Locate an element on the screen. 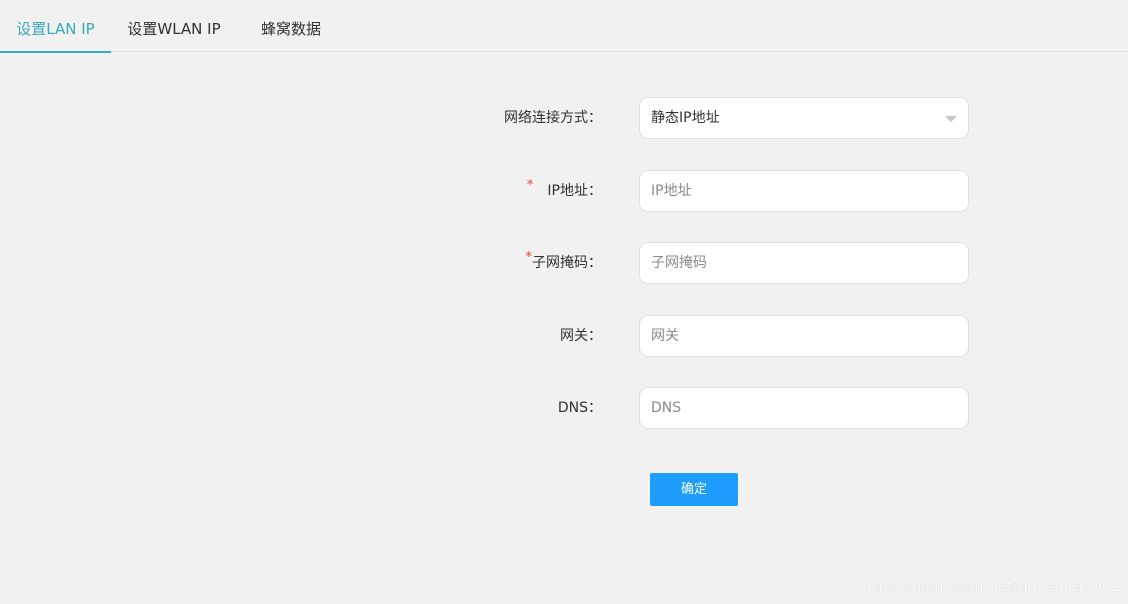  watermark: https://blog.csdn.net/qq_20495901 is located at coordinates (989, 586).